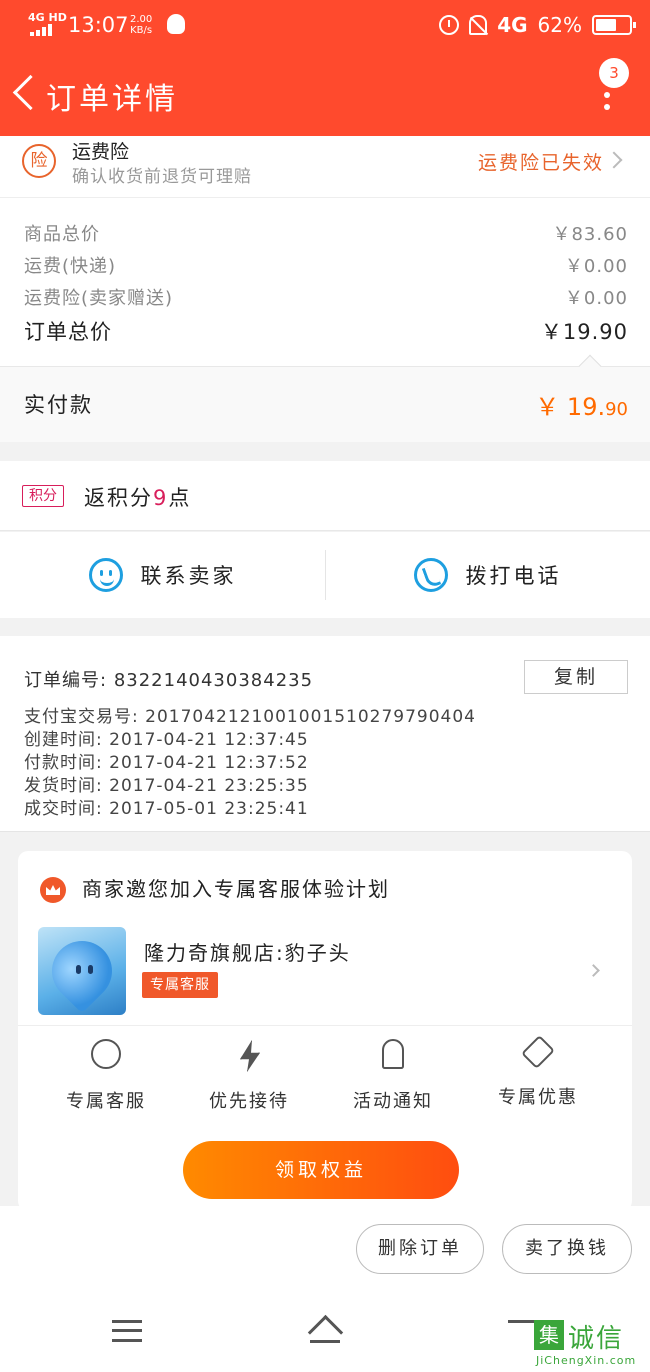 Image resolution: width=650 pixels, height=1372 pixels. What do you see at coordinates (586, 1360) in the screenshot?
I see `watermark-url: JiChengXin.com` at bounding box center [586, 1360].